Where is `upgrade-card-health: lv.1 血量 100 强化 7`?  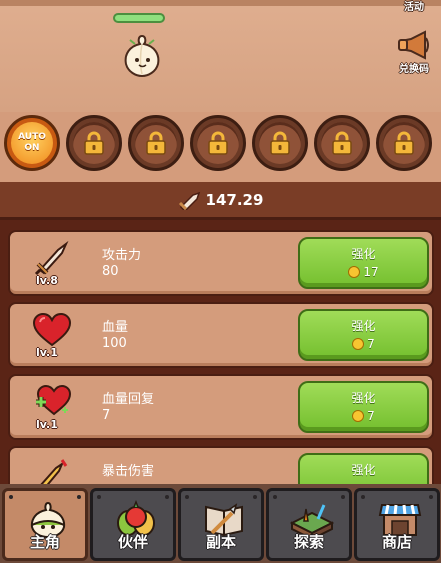
upgrade-card-health: lv.1 血量 100 强化 7 is located at coordinates (221, 335).